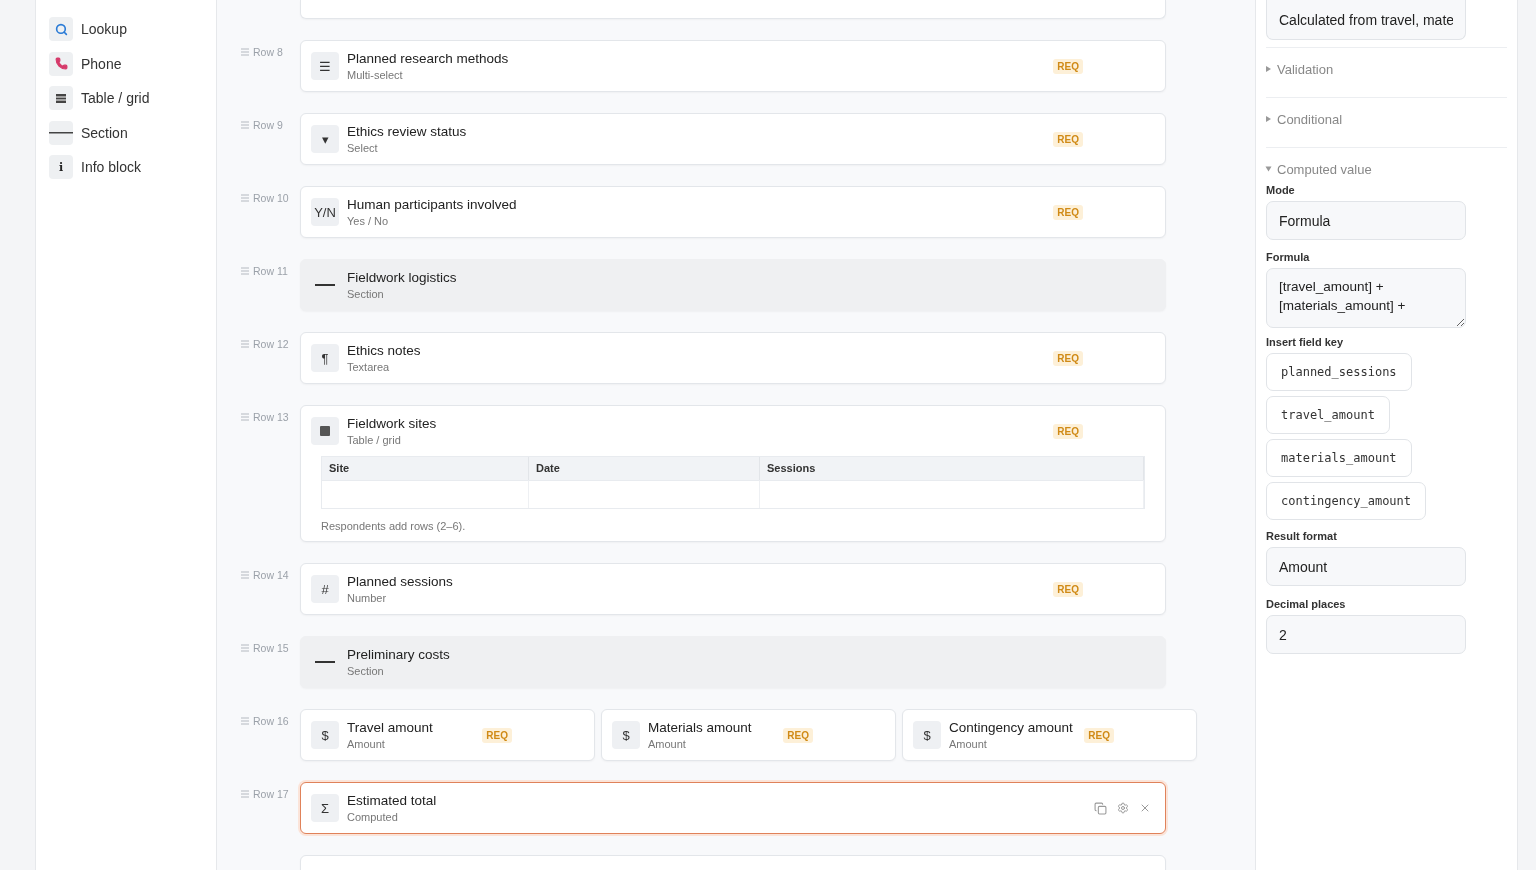 The height and width of the screenshot is (870, 1536). I want to click on field-card: ¶ Ethics notes Textarea REQ, so click(733, 358).